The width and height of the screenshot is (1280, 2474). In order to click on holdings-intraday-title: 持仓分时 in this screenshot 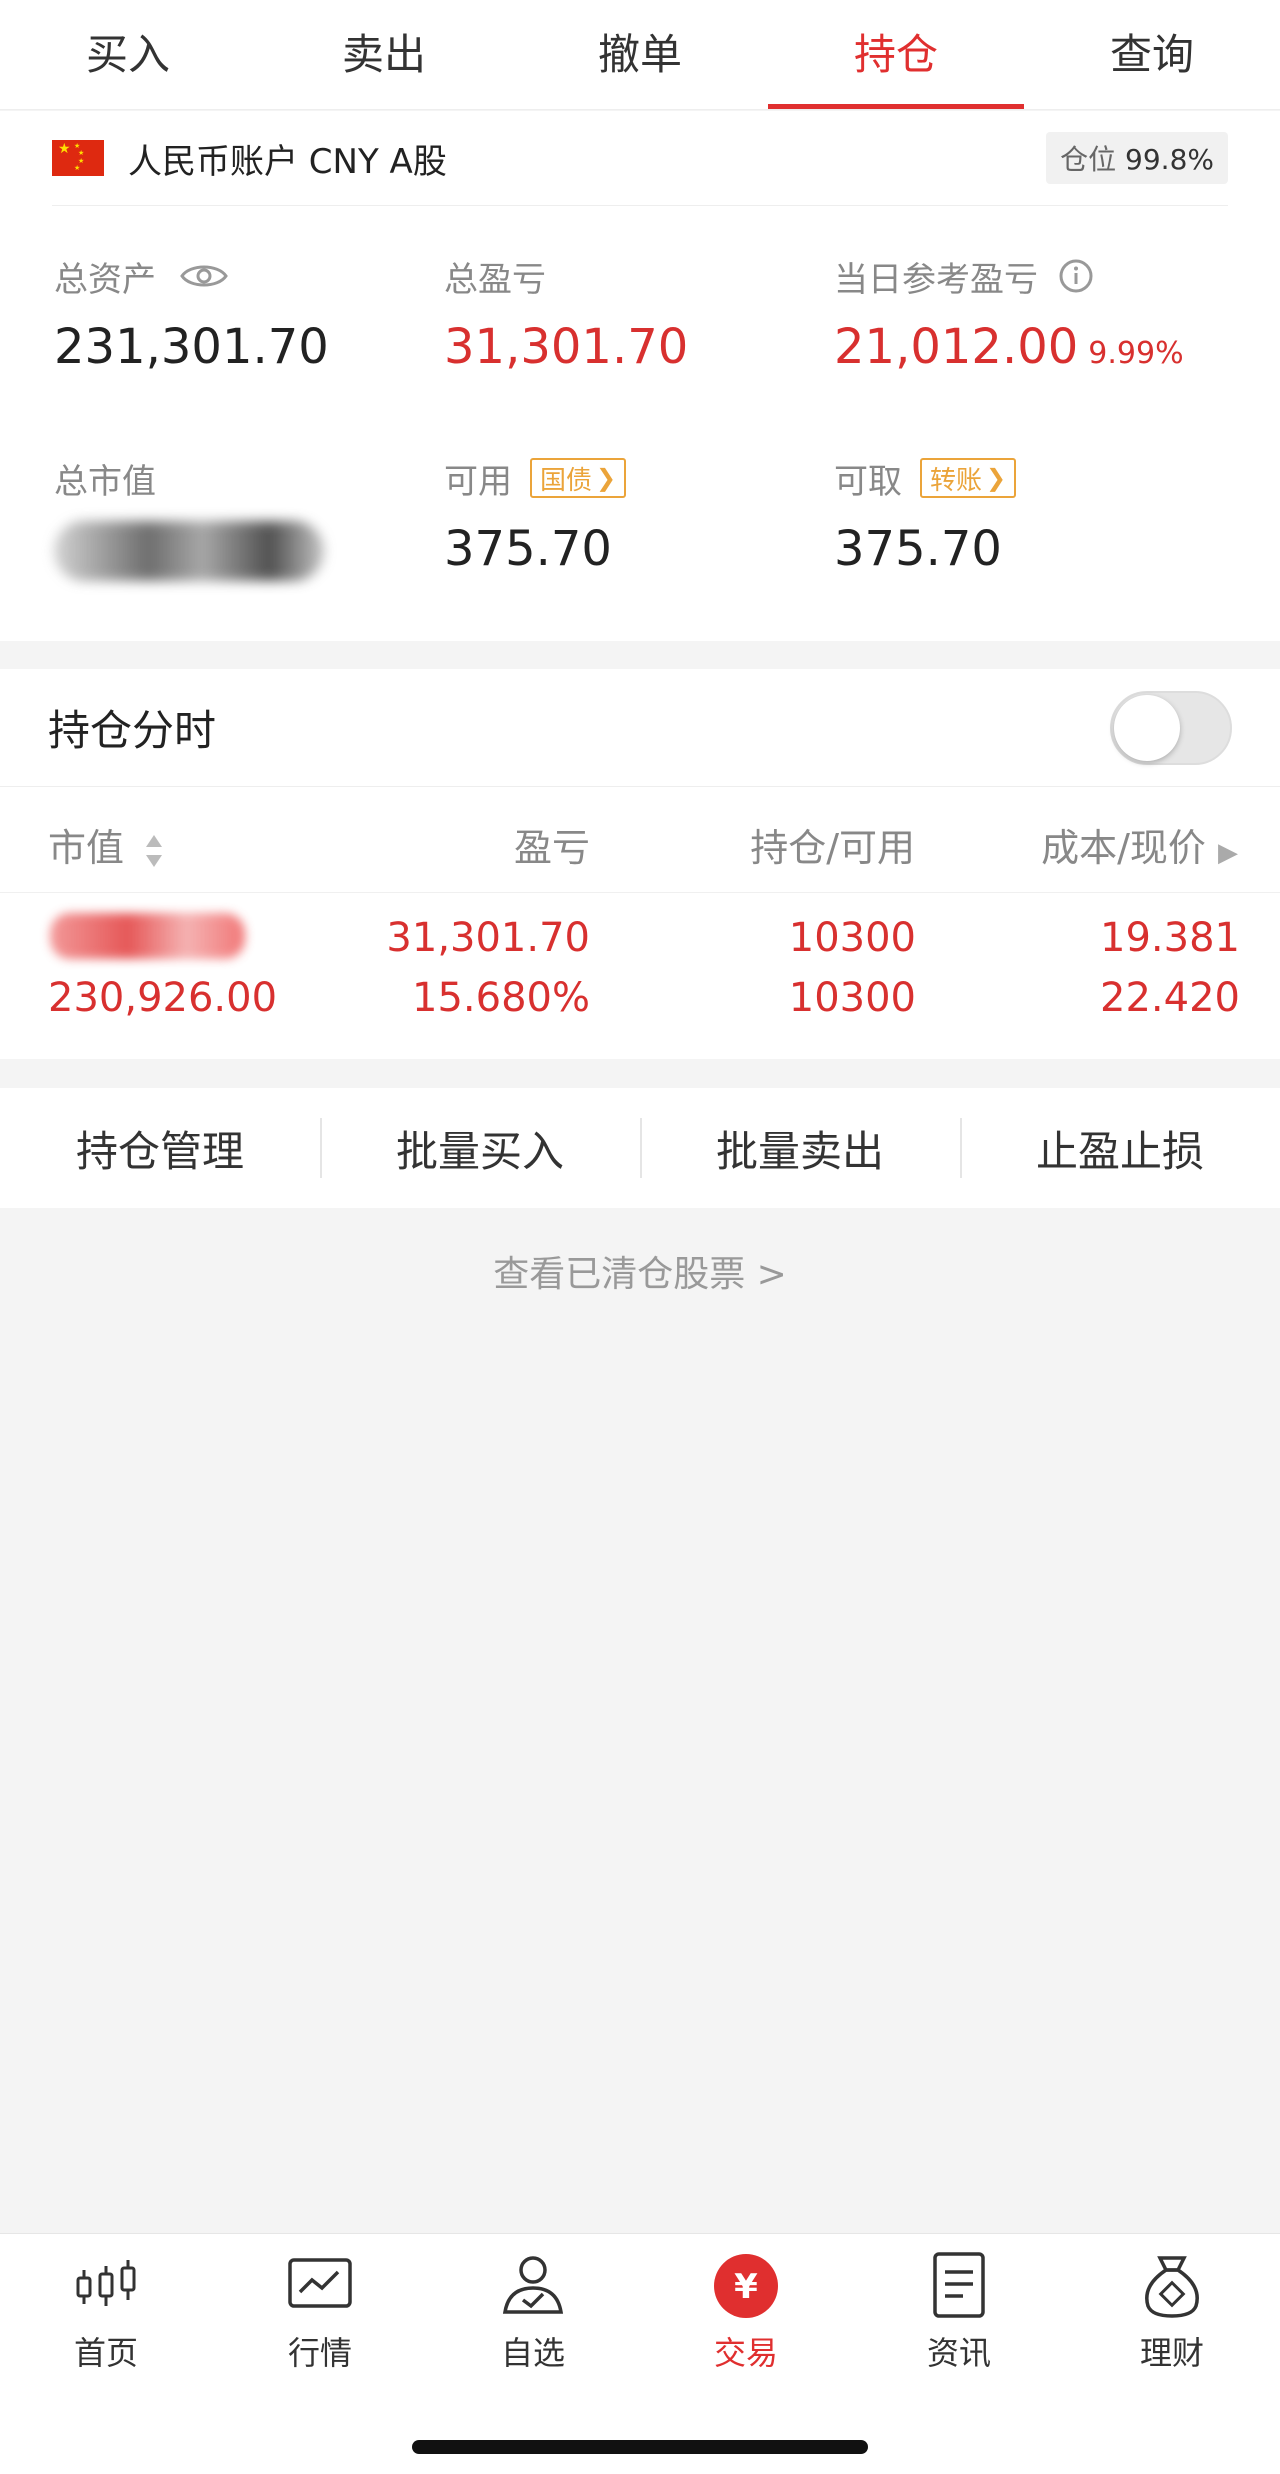, I will do `click(132, 730)`.